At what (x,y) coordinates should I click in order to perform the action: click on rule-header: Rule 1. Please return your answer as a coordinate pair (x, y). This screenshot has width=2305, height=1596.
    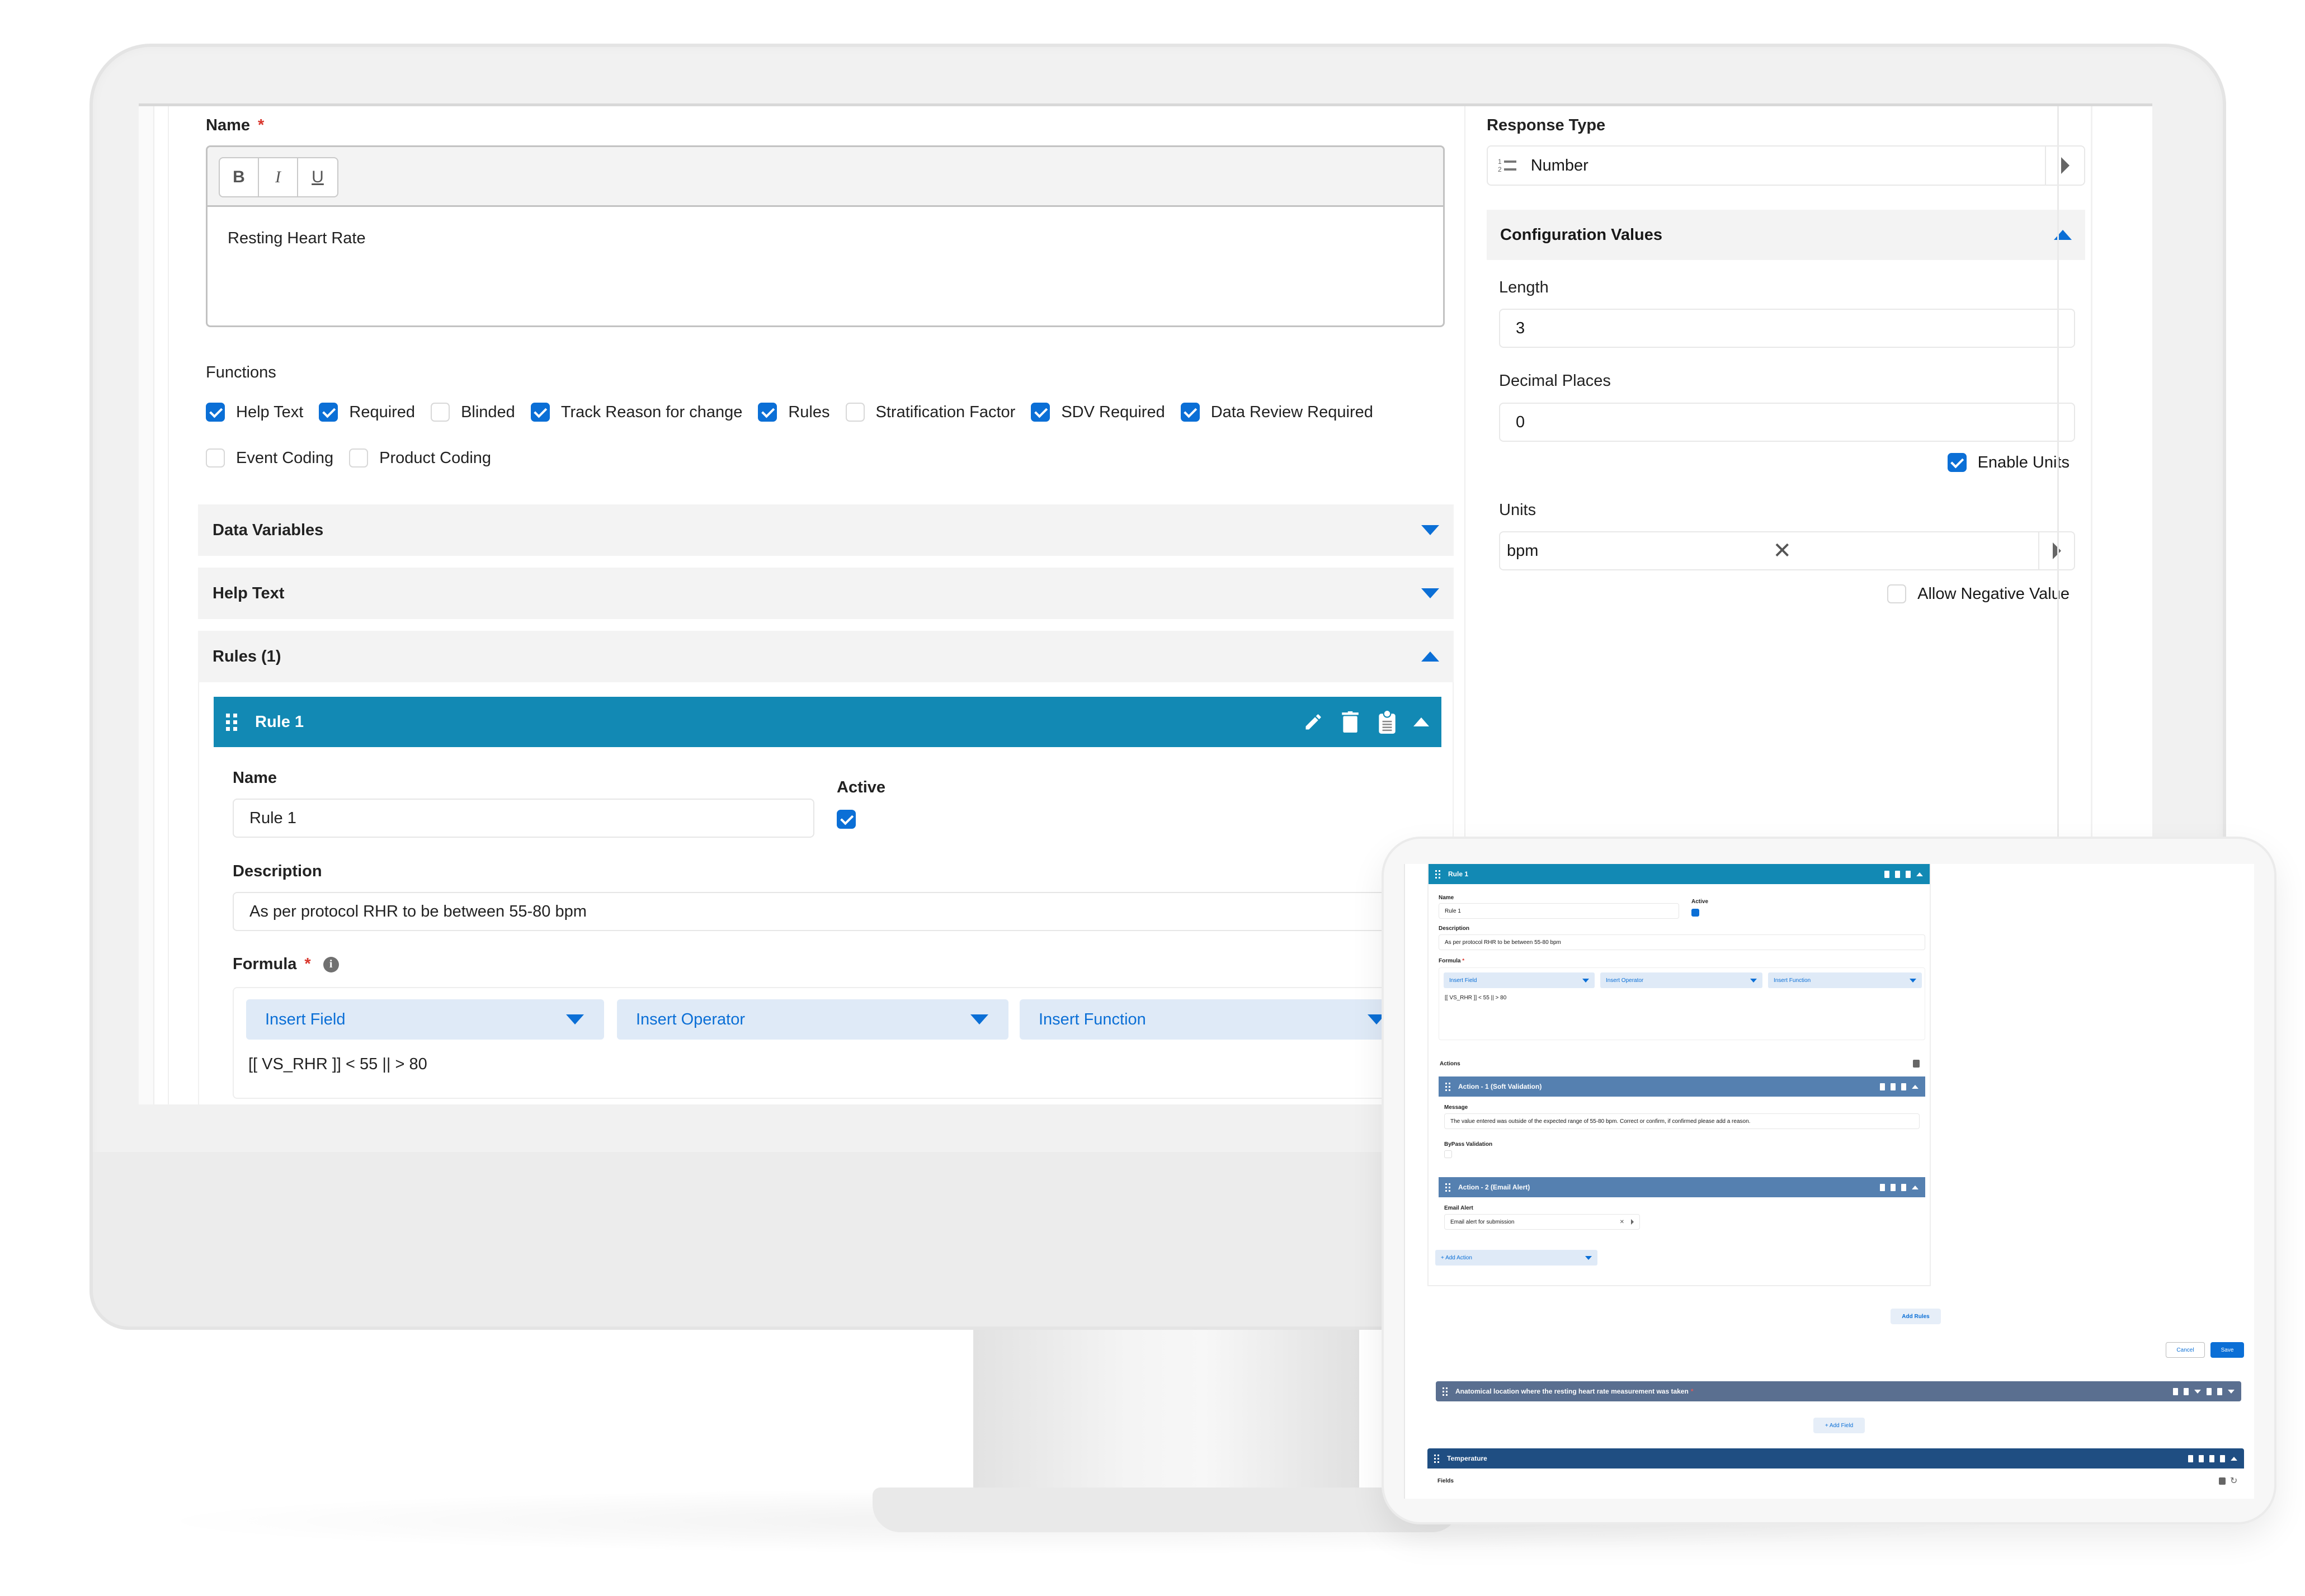
    Looking at the image, I should click on (827, 722).